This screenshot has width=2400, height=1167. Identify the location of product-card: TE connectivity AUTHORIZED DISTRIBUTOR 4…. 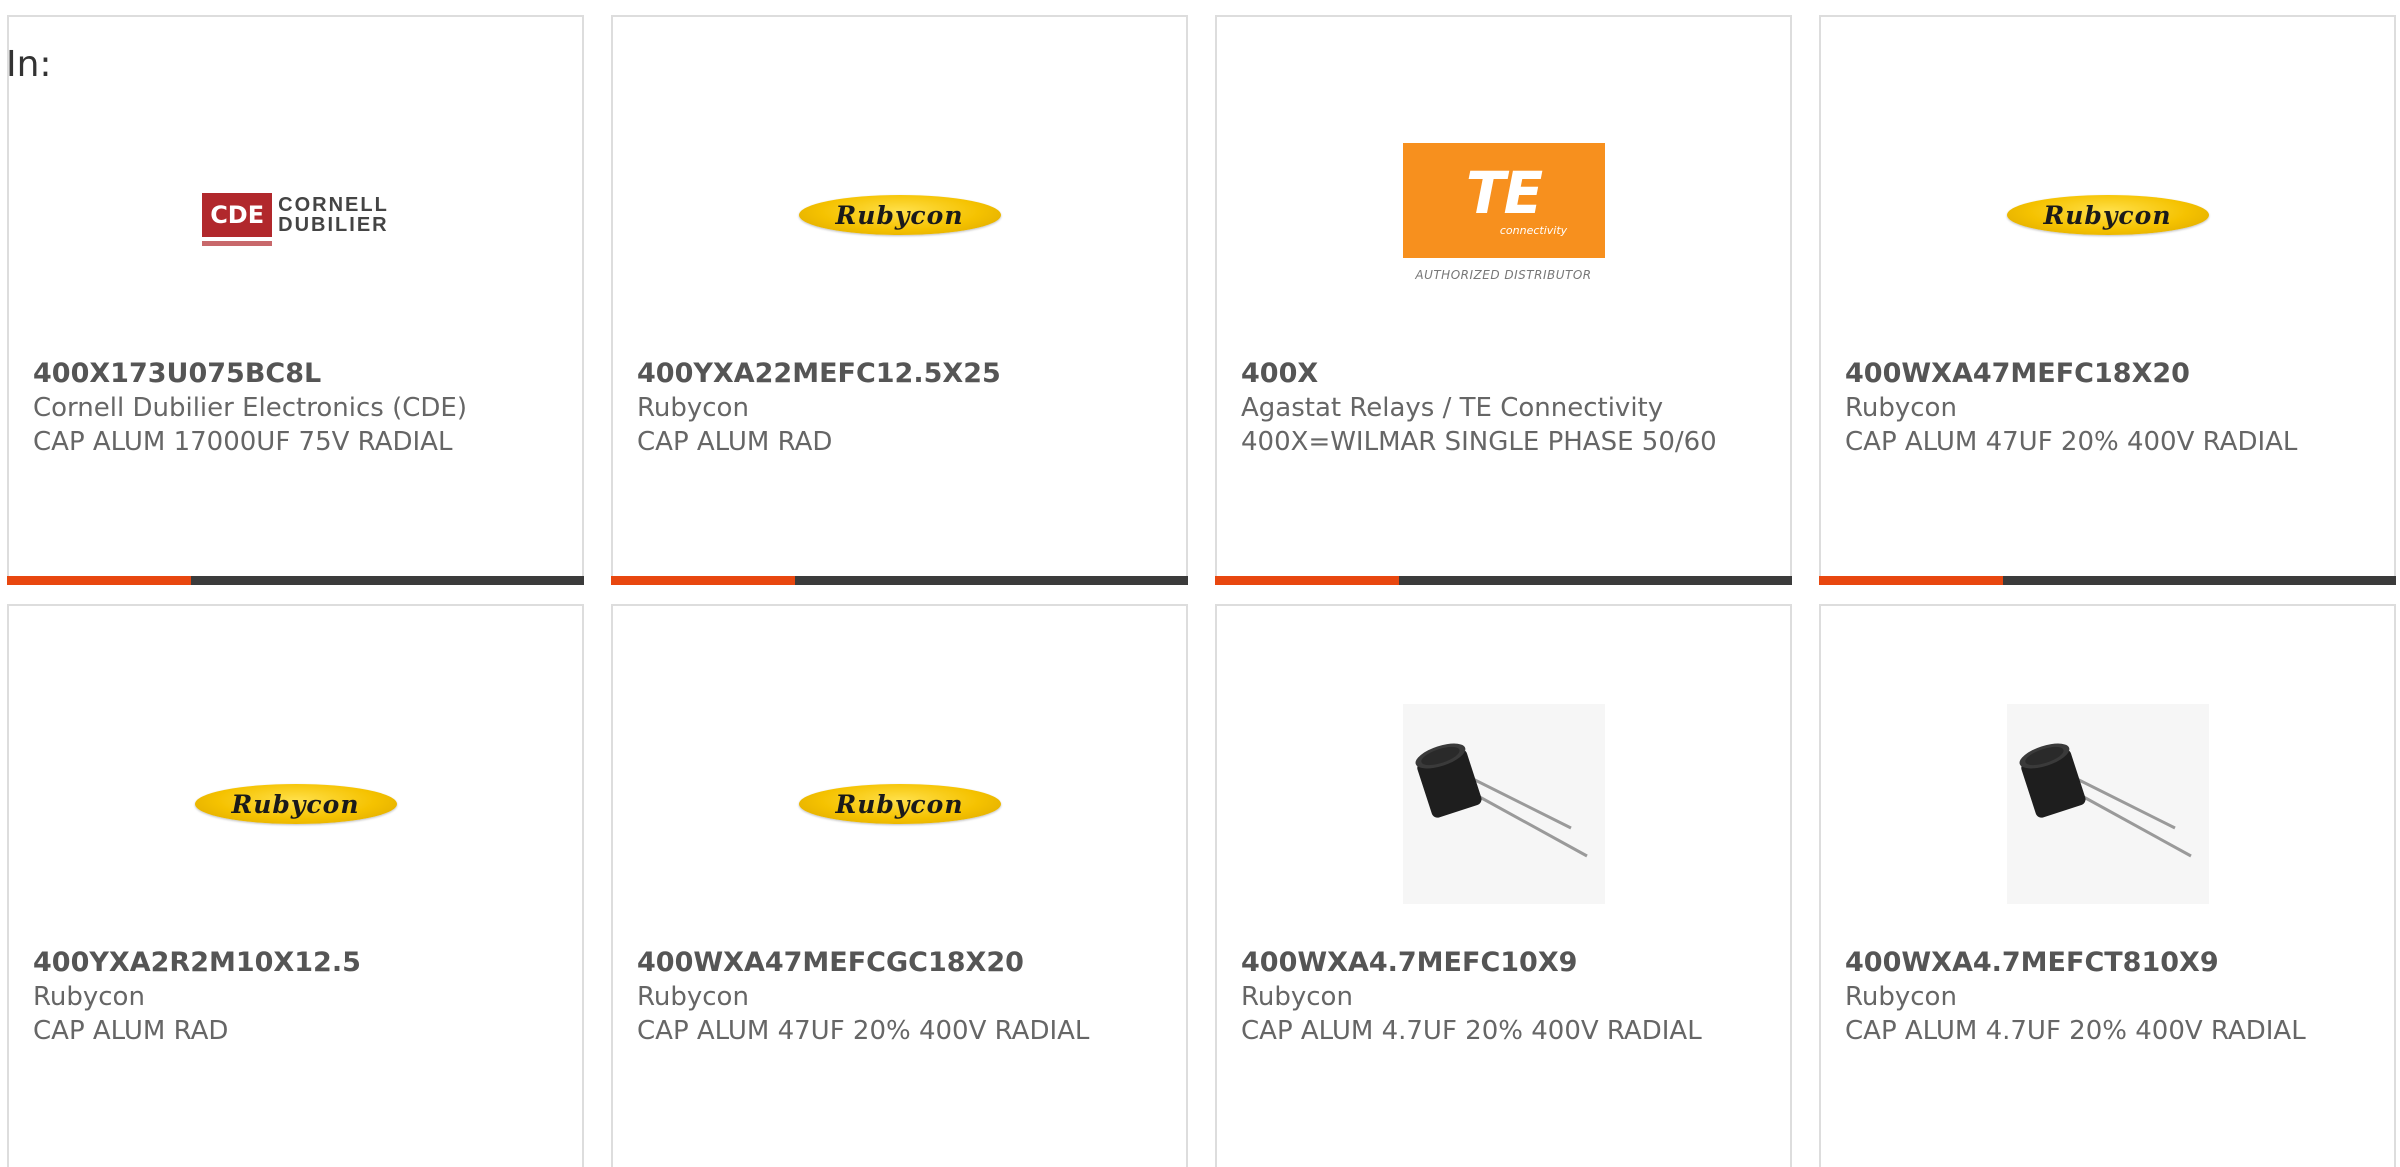
(1503, 300).